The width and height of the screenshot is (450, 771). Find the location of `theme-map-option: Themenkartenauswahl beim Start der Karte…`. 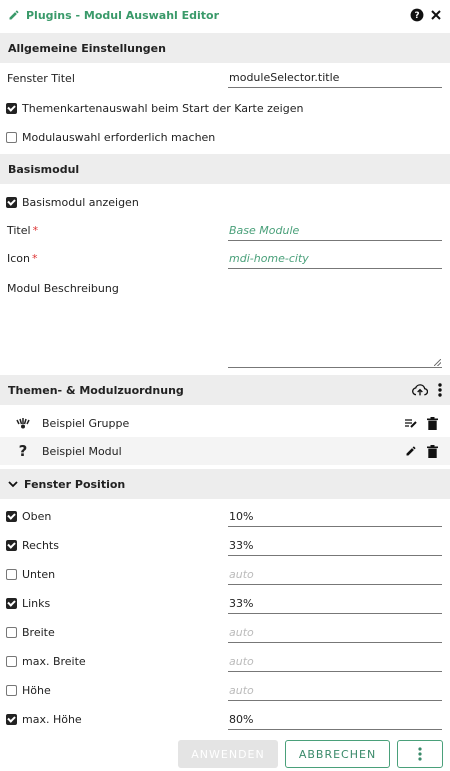

theme-map-option: Themenkartenauswahl beim Start der Karte… is located at coordinates (225, 108).